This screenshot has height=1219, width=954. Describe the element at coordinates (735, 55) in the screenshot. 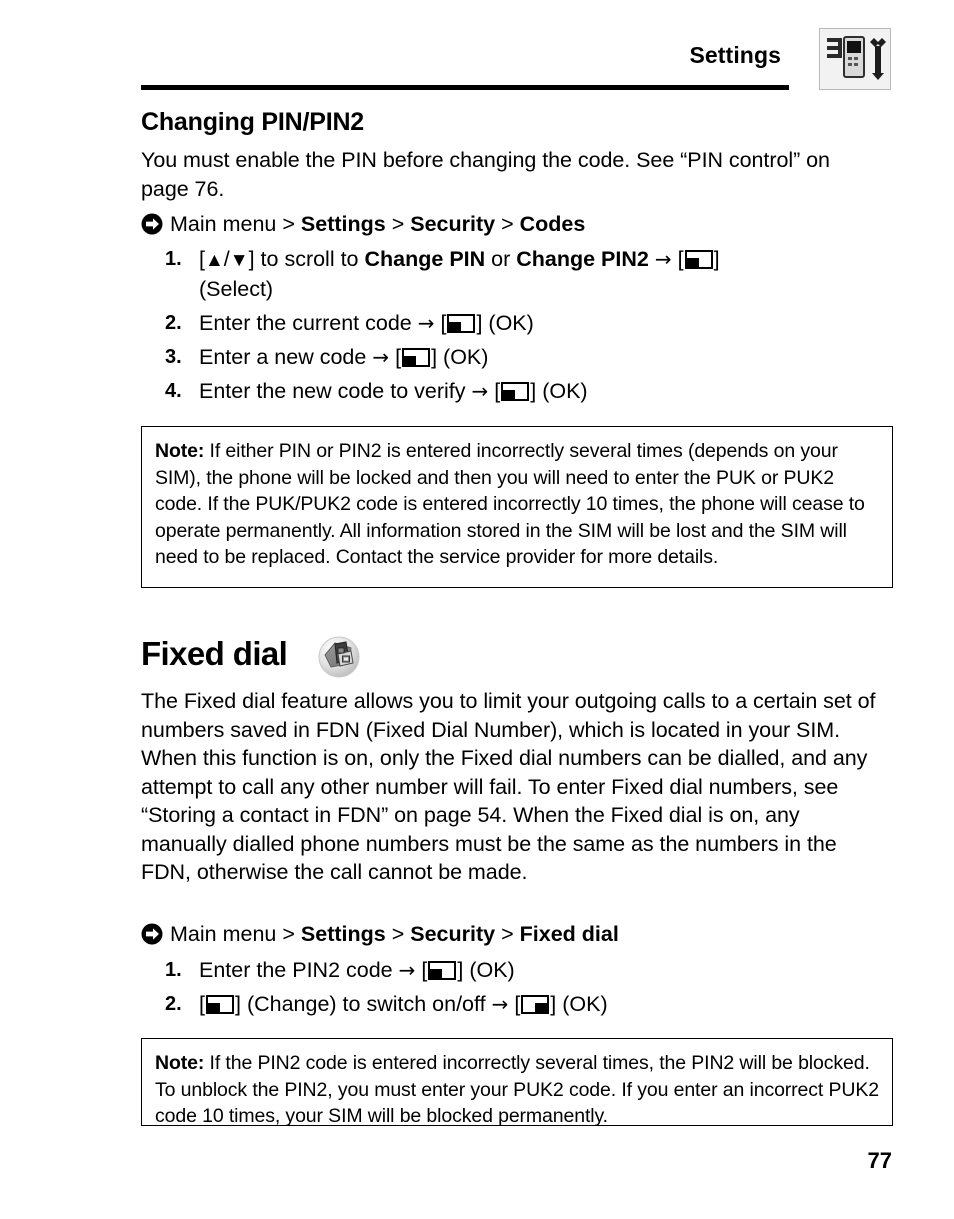

I see `page-title: Settings` at that location.